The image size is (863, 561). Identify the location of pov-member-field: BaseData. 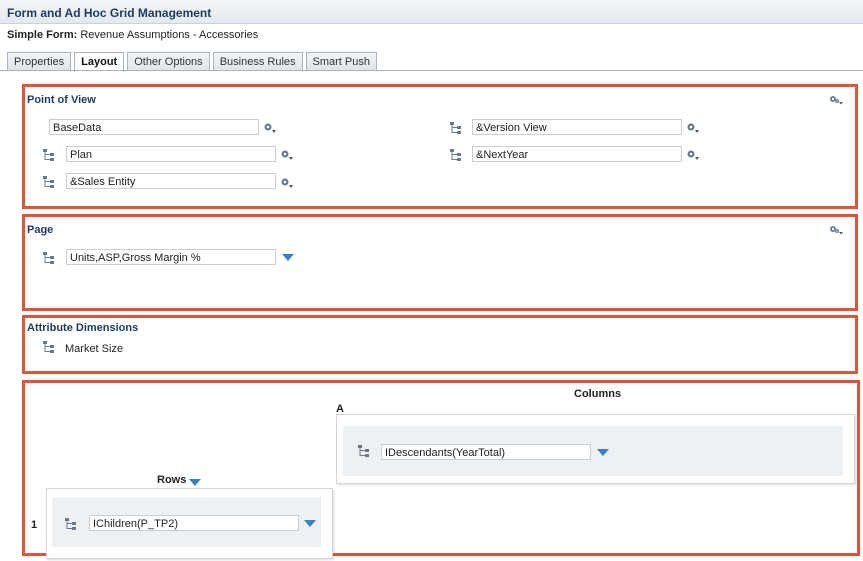
(154, 127).